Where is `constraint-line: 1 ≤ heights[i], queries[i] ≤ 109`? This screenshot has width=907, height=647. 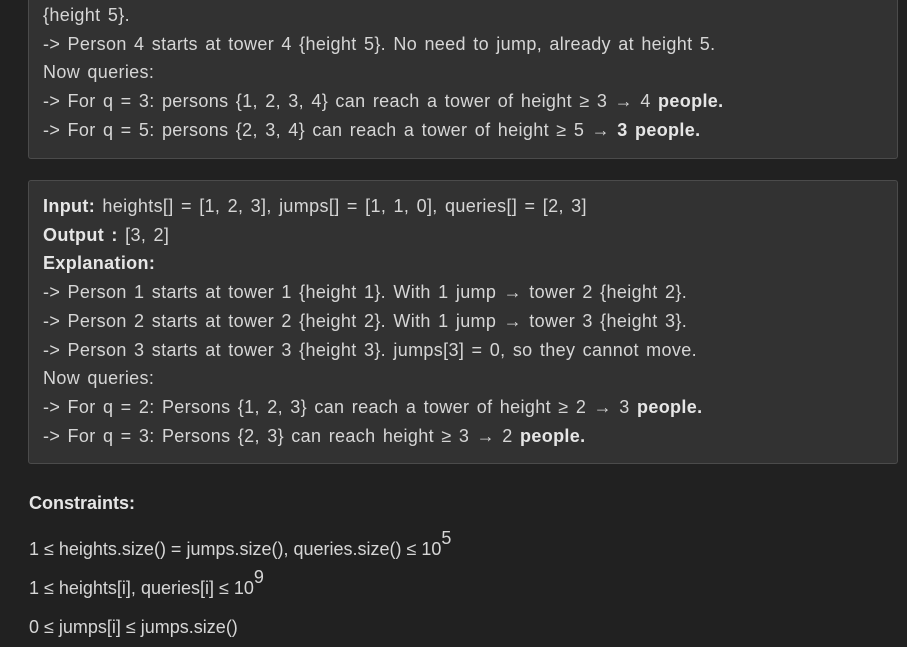
constraint-line: 1 ≤ heights[i], queries[i] ≤ 109 is located at coordinates (240, 587).